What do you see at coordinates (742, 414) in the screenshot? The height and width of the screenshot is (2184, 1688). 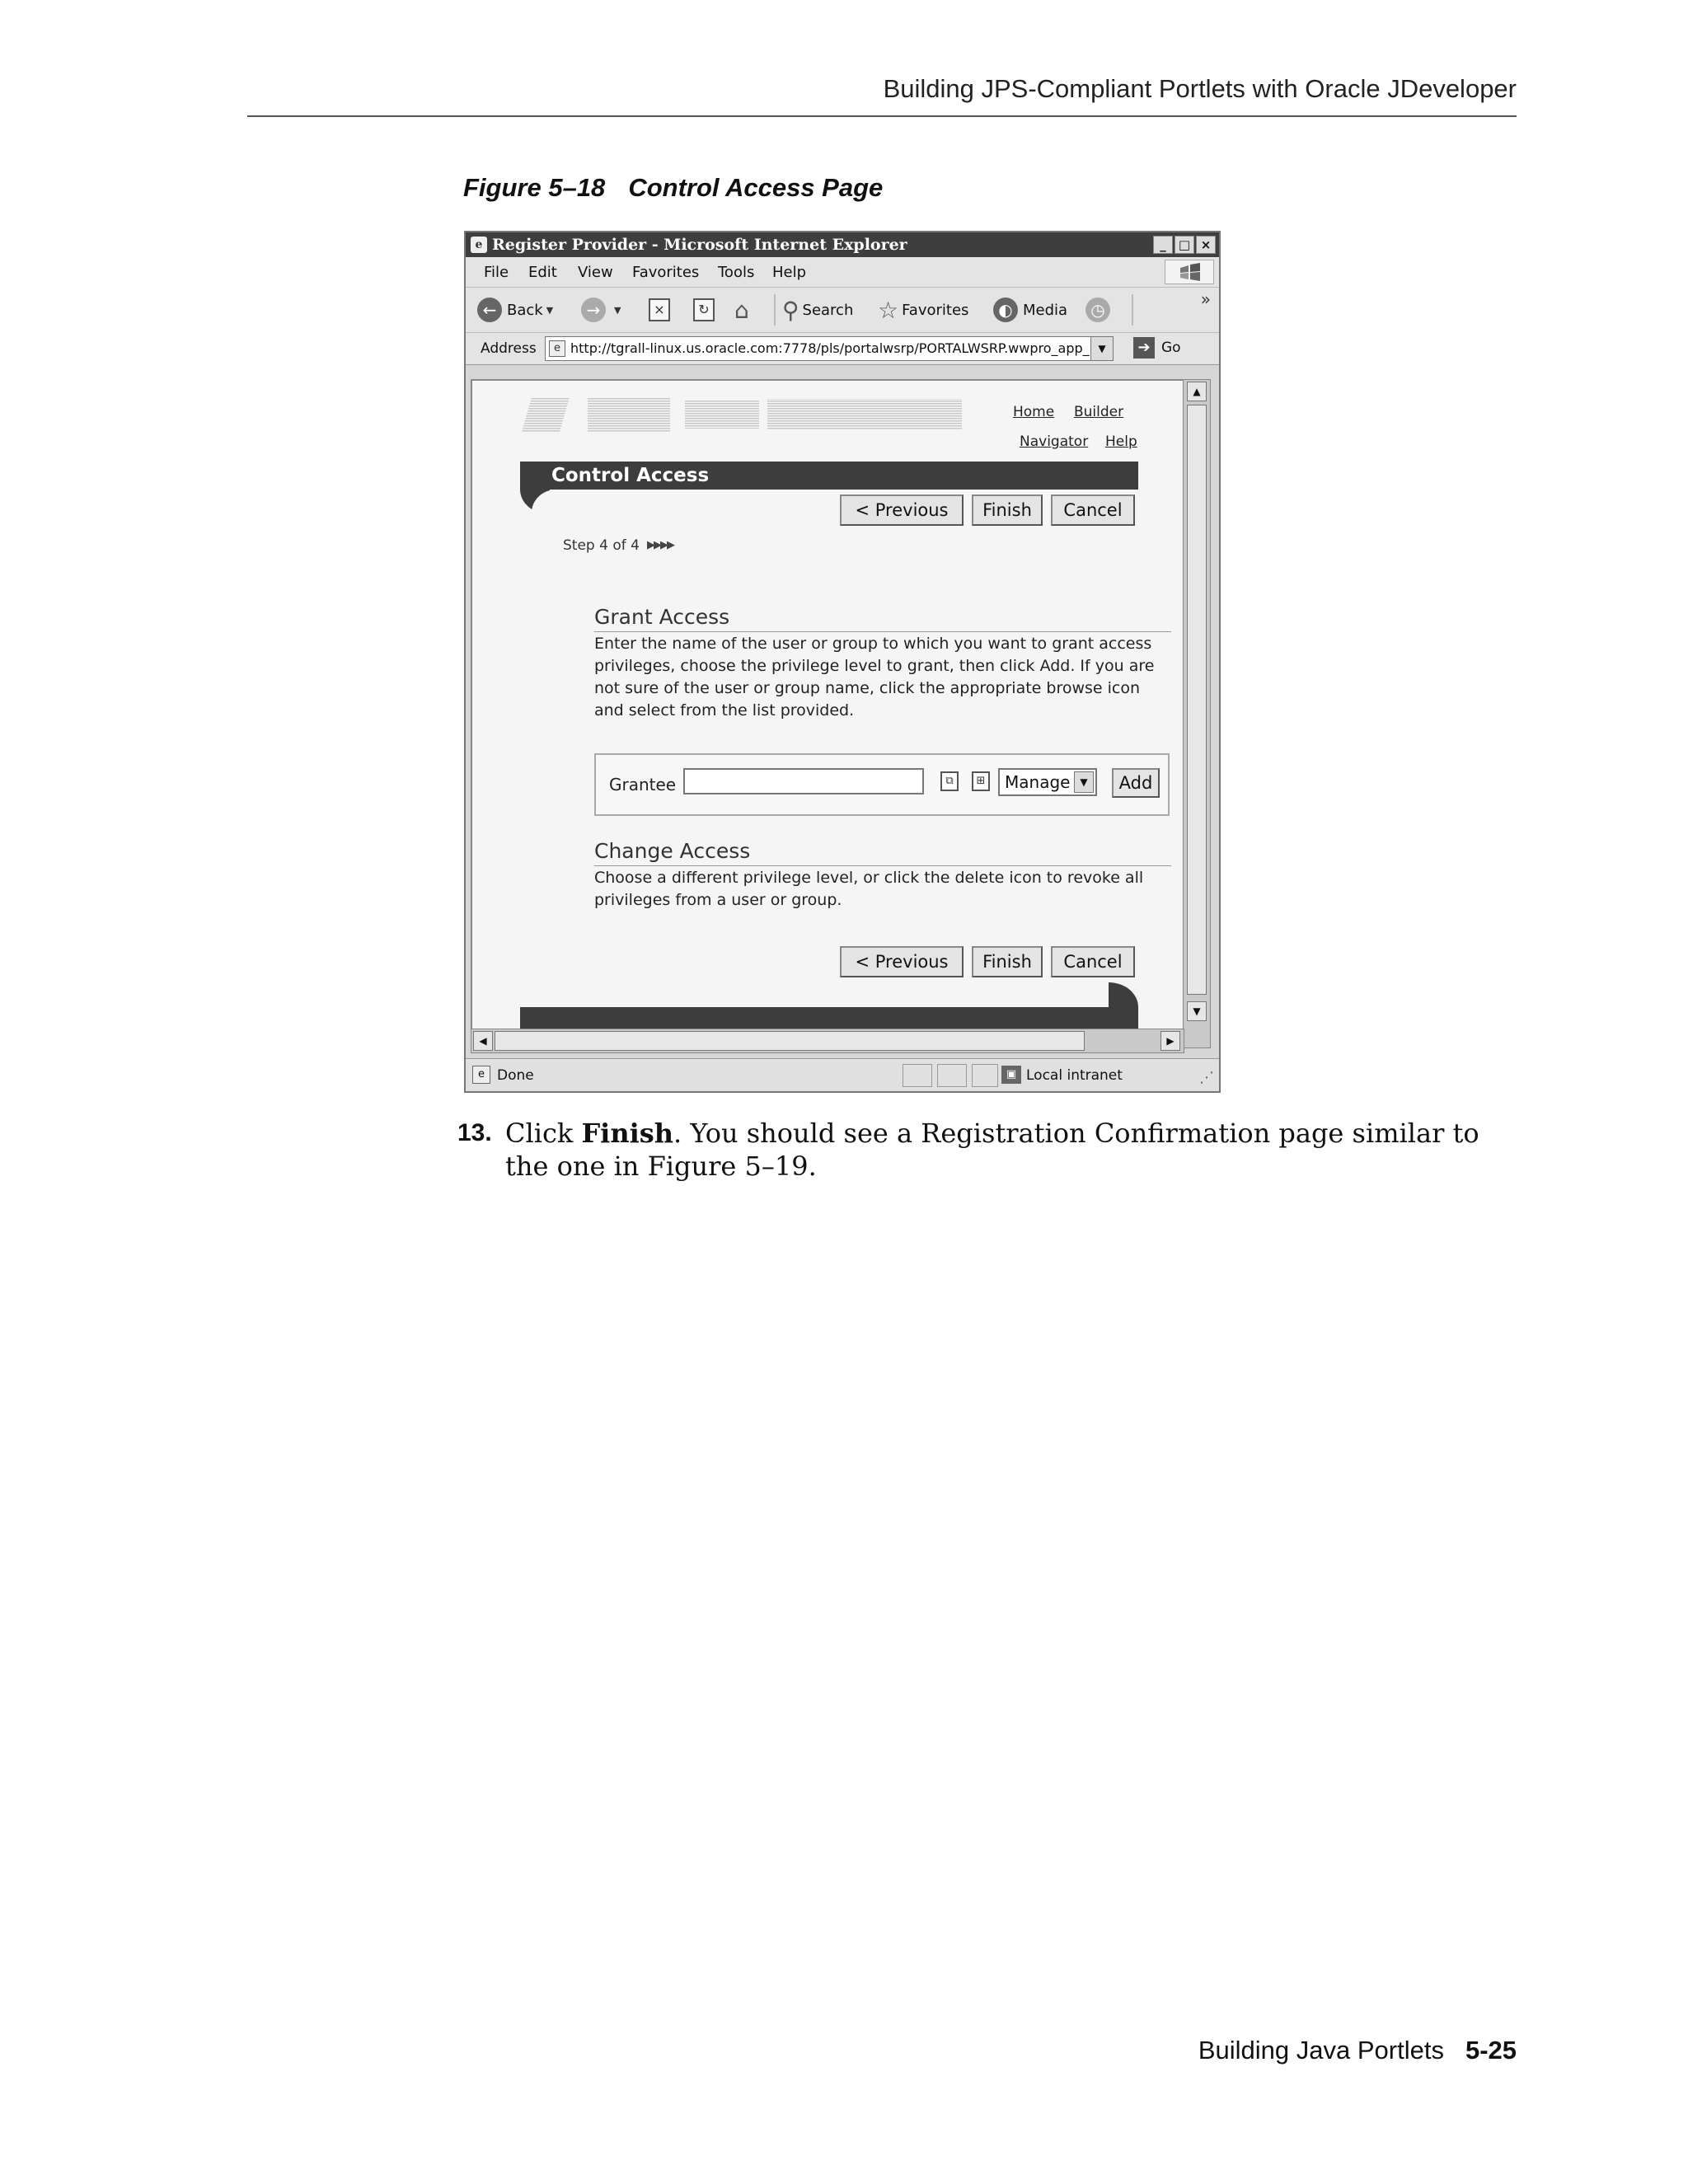 I see `portal-logo` at bounding box center [742, 414].